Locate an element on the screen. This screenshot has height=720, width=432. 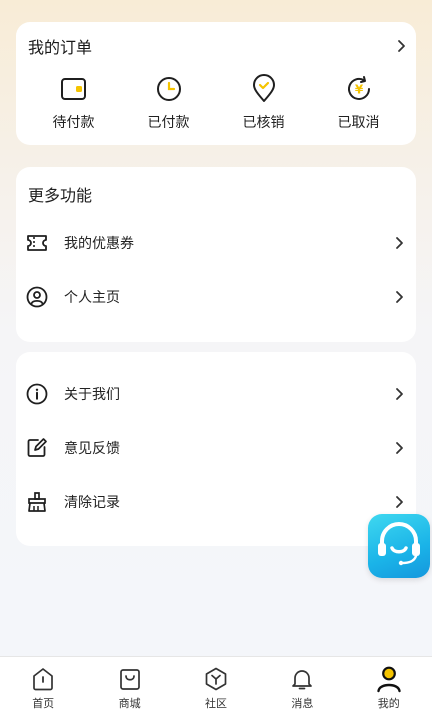
order-cancelled: ¥ 已取消 is located at coordinates (359, 103).